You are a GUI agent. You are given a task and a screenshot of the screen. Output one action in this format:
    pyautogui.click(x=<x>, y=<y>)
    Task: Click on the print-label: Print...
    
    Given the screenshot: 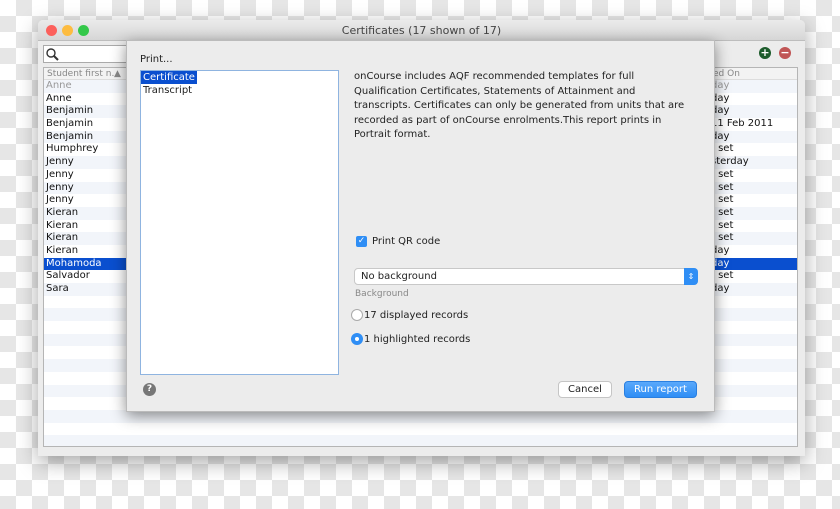 What is the action you would take?
    pyautogui.click(x=156, y=59)
    